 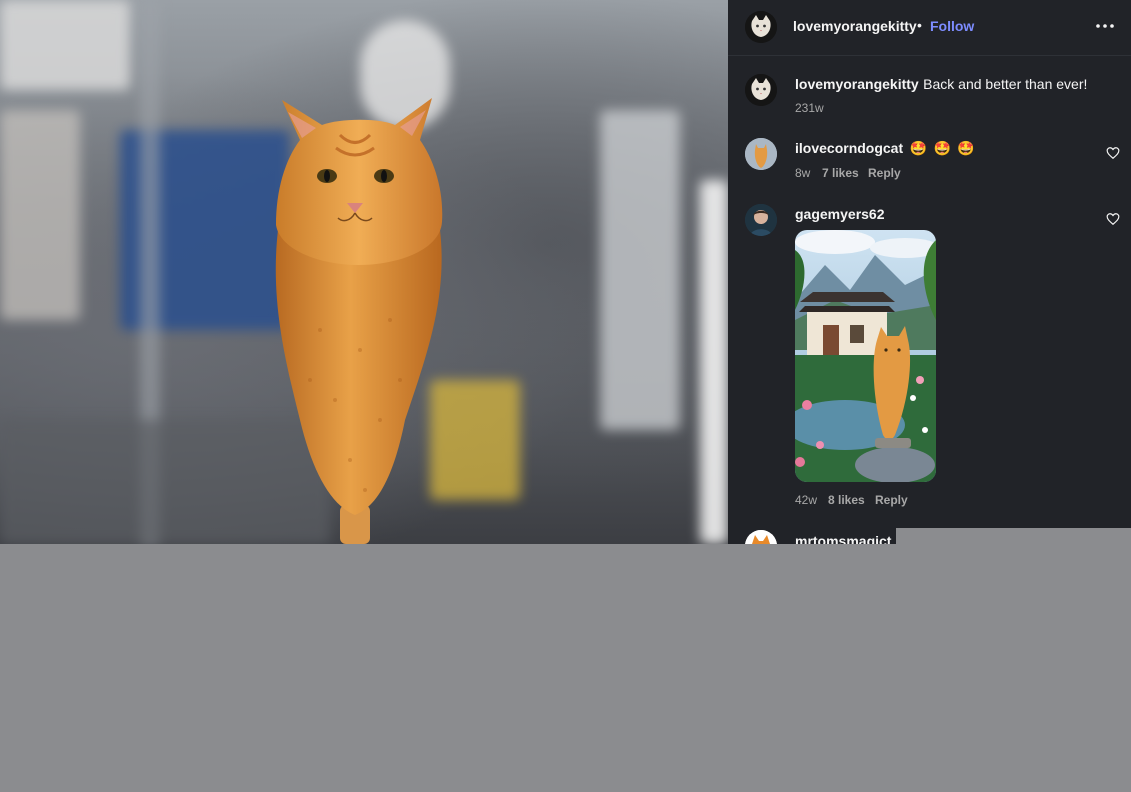 I want to click on comment-image, so click(x=865, y=356).